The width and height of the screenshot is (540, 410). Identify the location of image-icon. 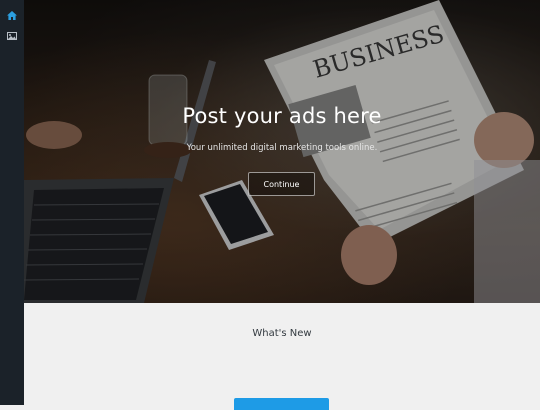
(12, 36).